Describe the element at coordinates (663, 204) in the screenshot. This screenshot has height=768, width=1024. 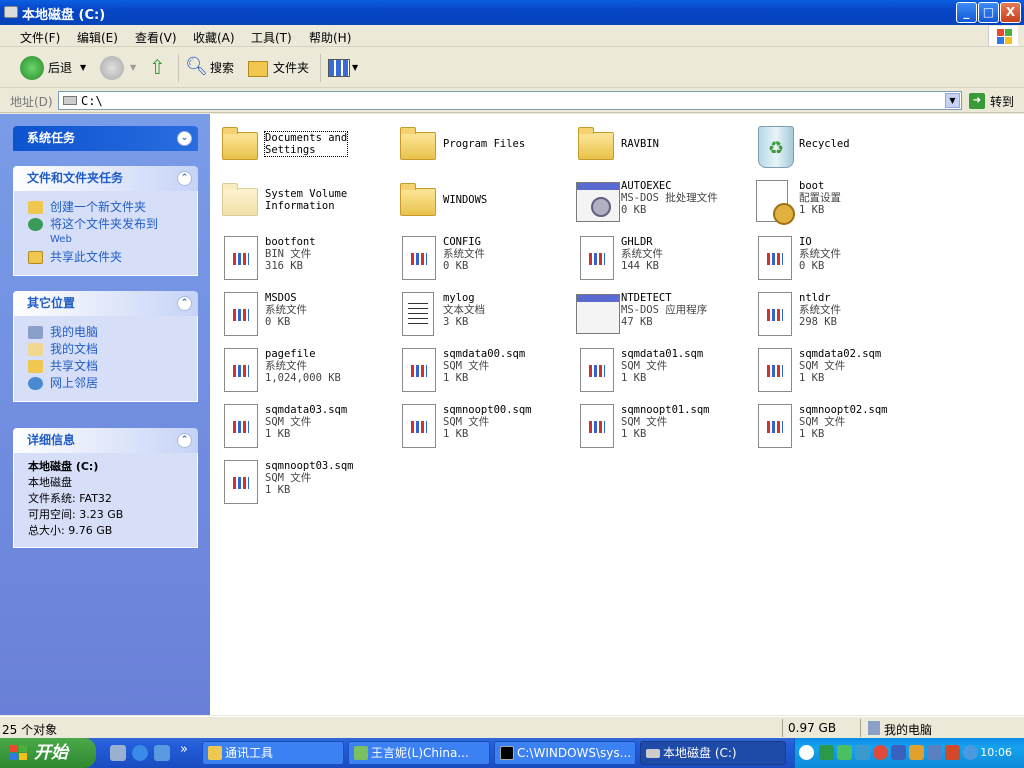
I see `file-item: AUTOEXEC MS-DOS 批处理文件 0 KB` at that location.